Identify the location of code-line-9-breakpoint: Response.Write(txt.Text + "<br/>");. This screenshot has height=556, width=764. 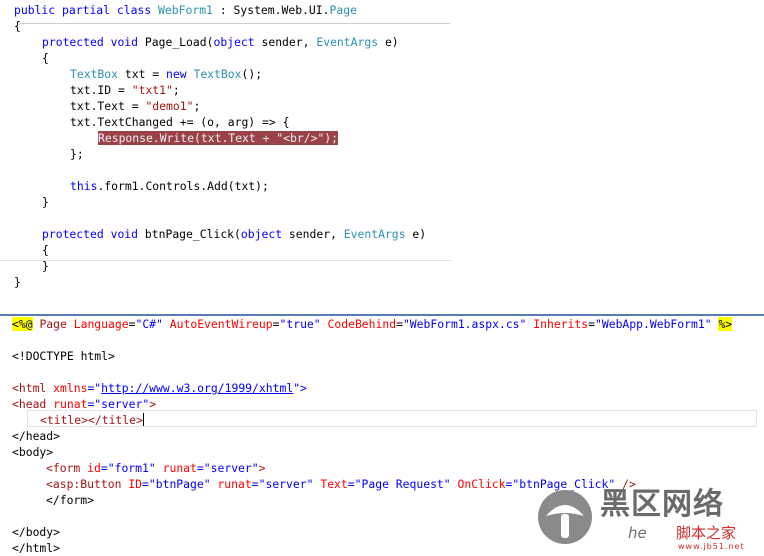
(218, 138).